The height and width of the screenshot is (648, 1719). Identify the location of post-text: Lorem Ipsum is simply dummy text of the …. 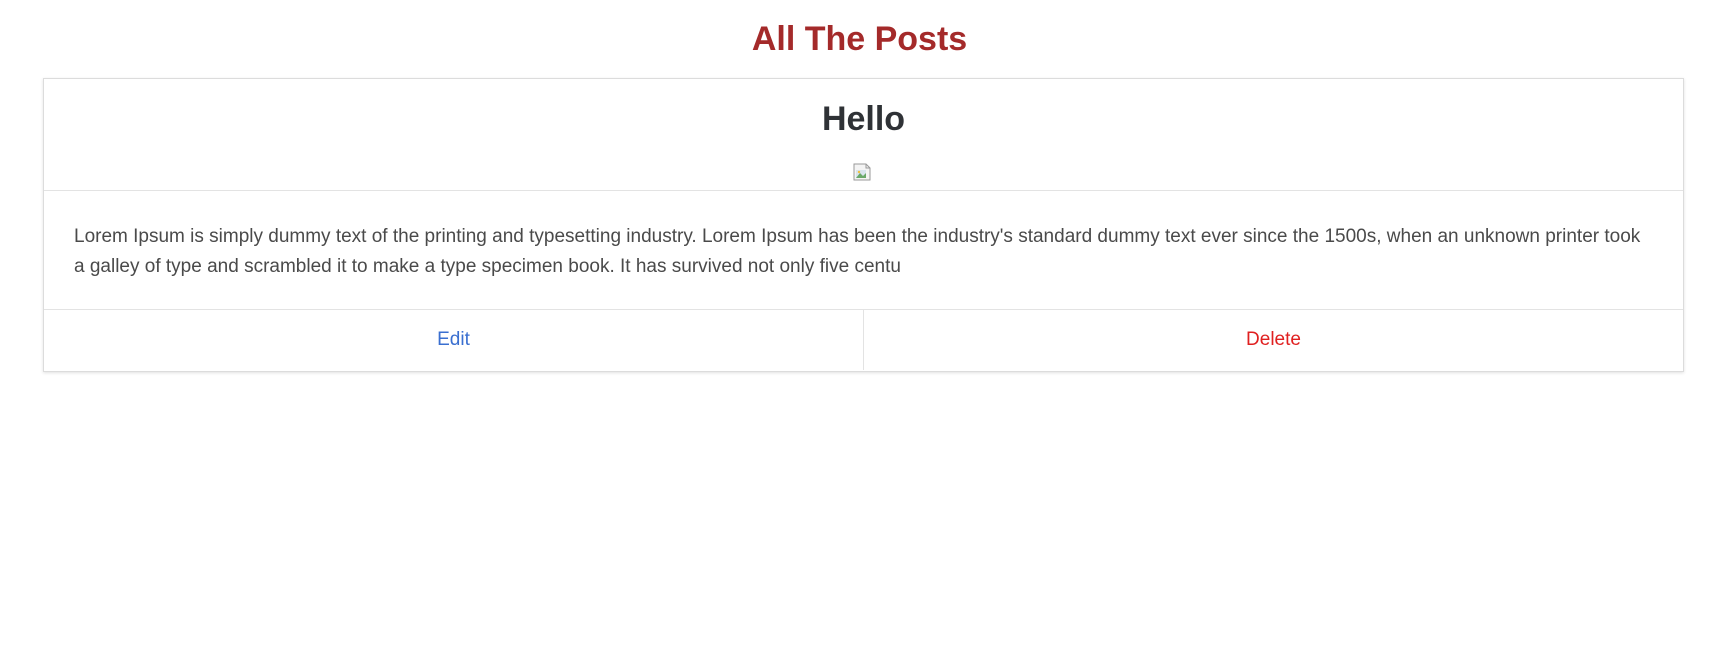
(857, 251).